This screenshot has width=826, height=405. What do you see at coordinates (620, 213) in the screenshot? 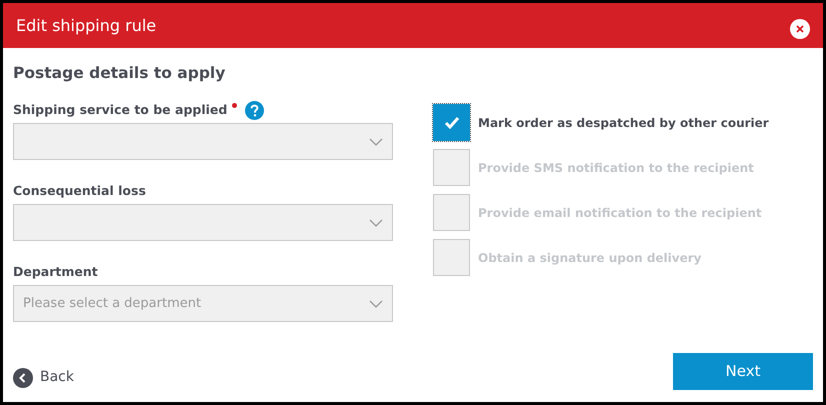
I see `checkbox-label: Provide email notification to the recipient` at bounding box center [620, 213].